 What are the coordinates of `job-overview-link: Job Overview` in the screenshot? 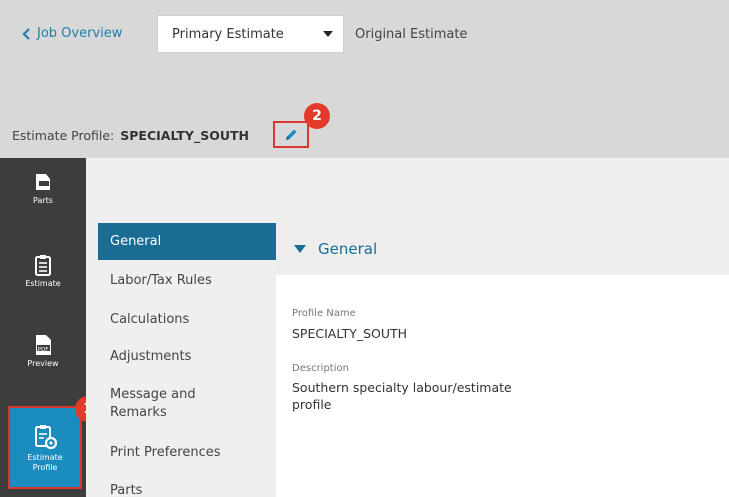 It's located at (72, 33).